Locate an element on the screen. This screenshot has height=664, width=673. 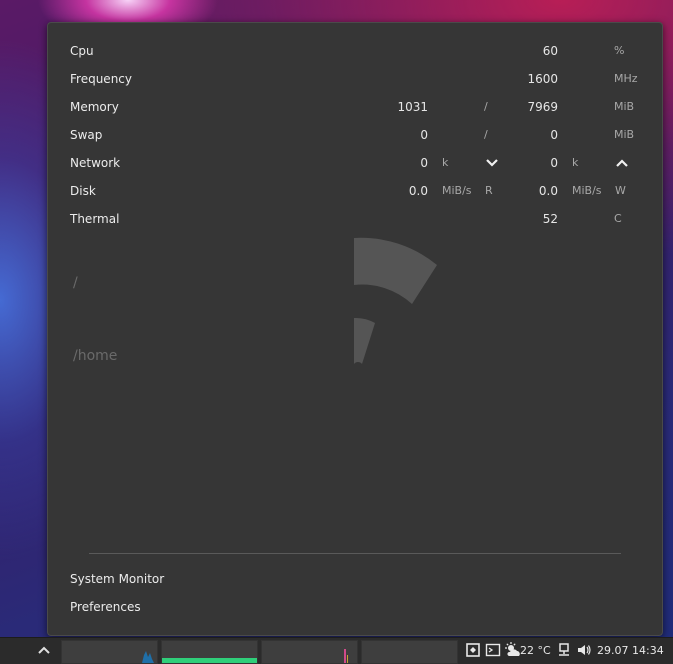
swap-unit: MiB is located at coordinates (624, 134).